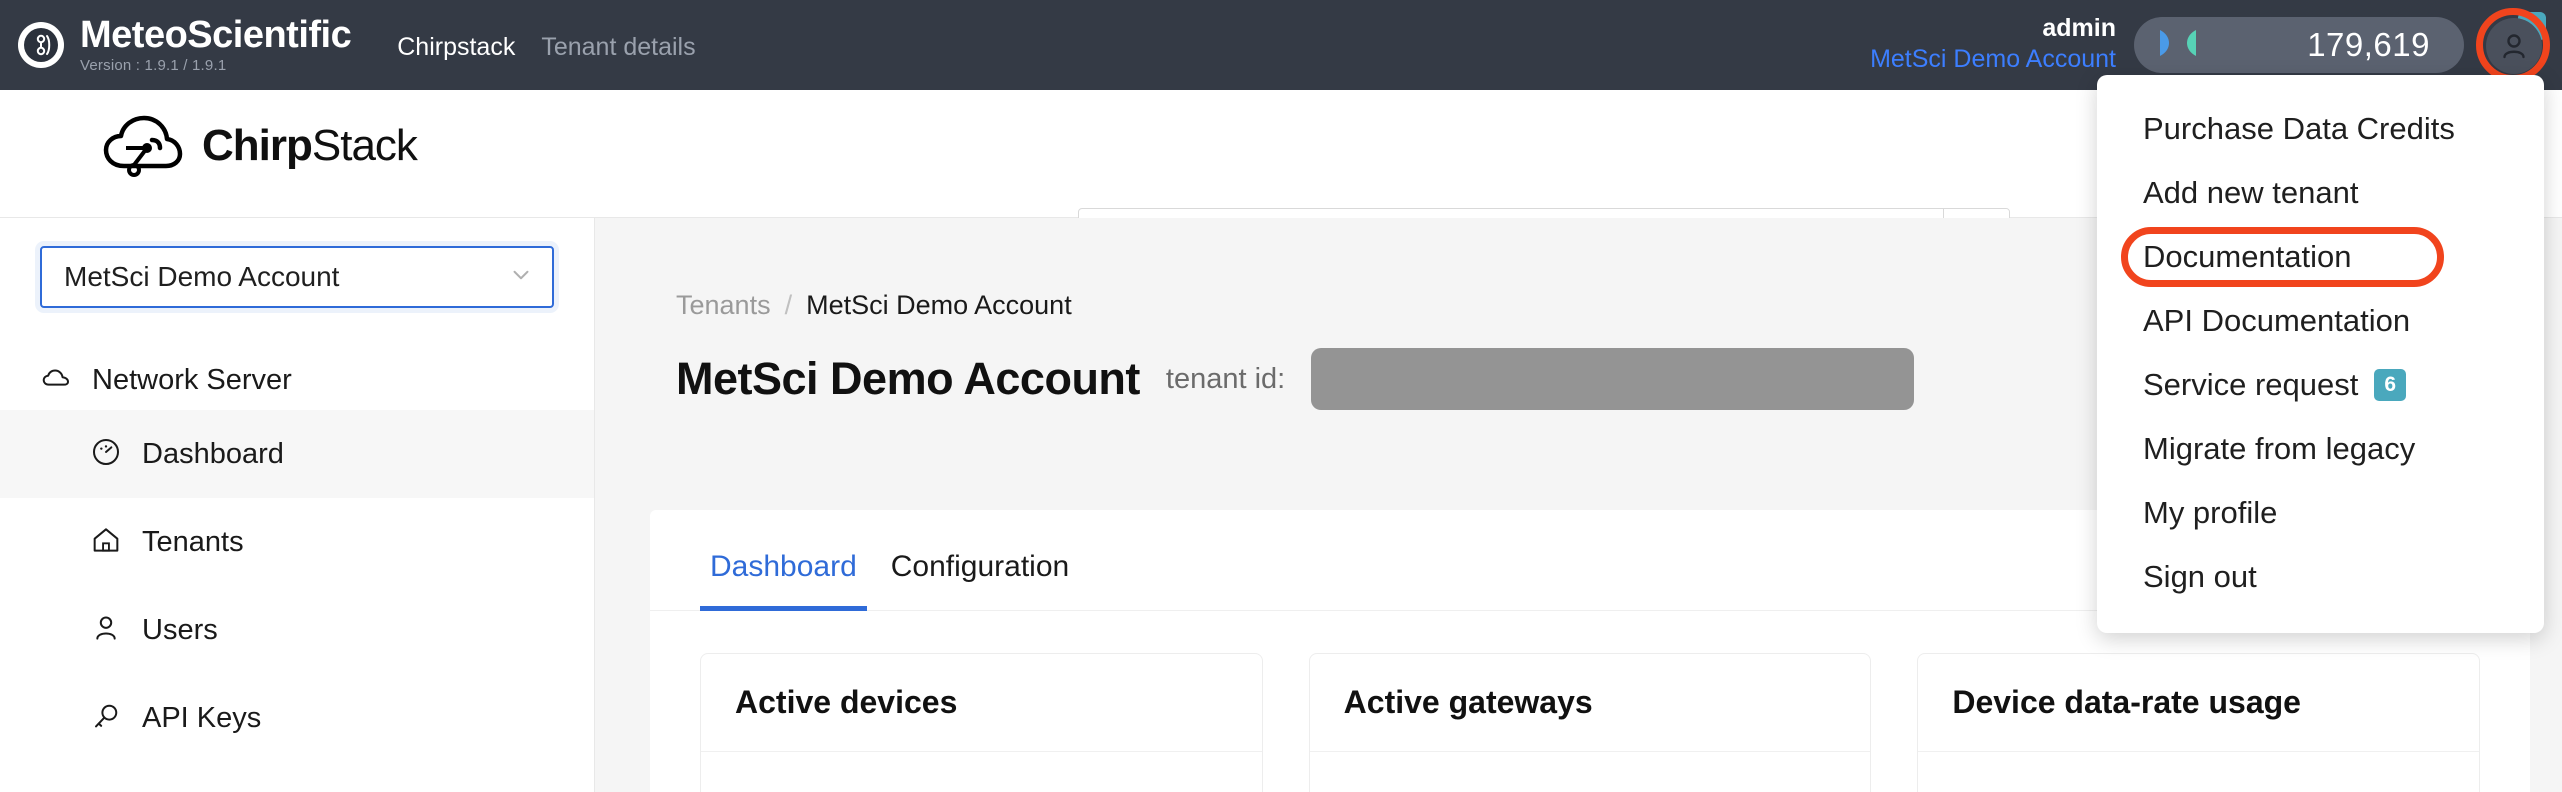 The height and width of the screenshot is (792, 2562). Describe the element at coordinates (456, 47) in the screenshot. I see `nav-link-chirpstack: Chirpstack` at that location.